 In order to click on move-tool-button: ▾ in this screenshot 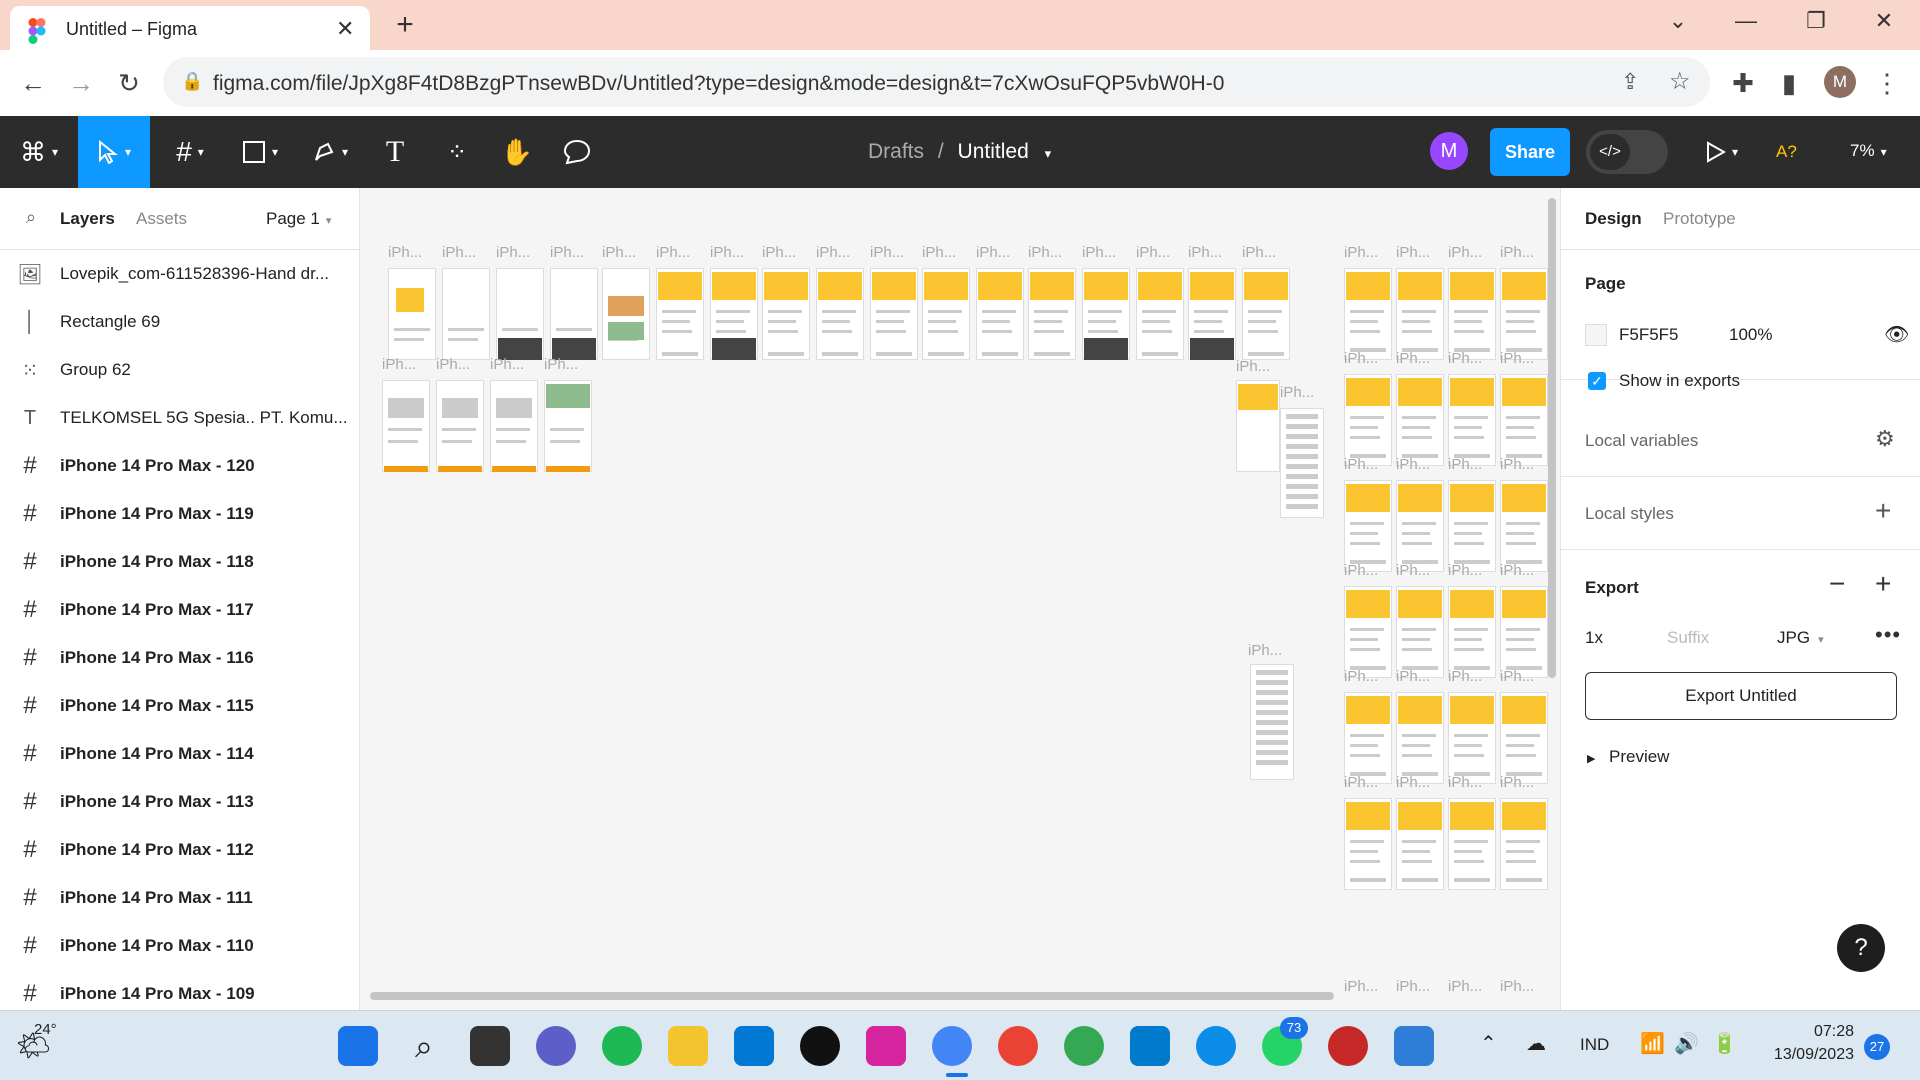, I will do `click(114, 152)`.